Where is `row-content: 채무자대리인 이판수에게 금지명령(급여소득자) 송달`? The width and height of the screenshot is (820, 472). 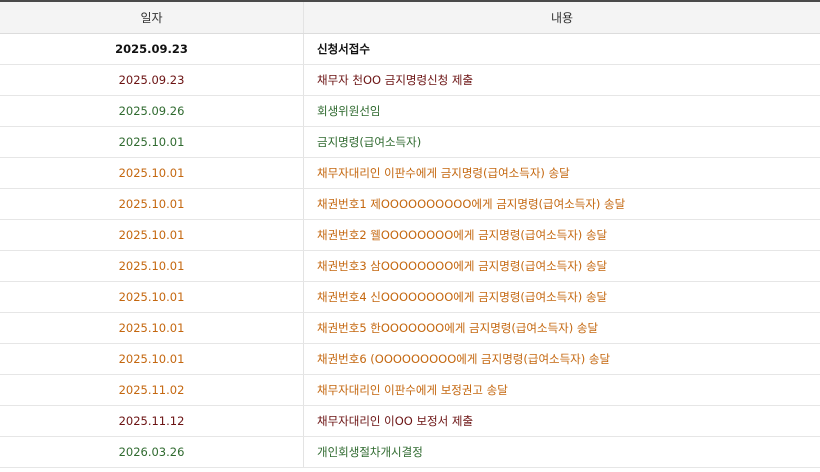
row-content: 채무자대리인 이판수에게 금지명령(급여소득자) 송달 is located at coordinates (443, 173).